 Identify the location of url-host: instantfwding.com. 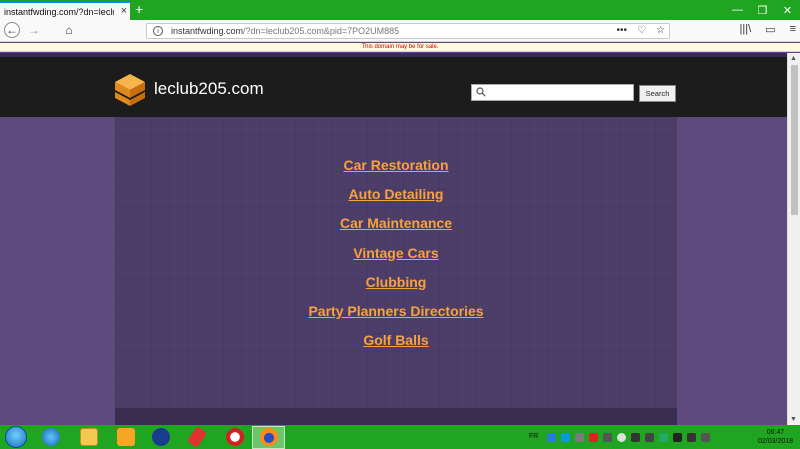
(207, 31).